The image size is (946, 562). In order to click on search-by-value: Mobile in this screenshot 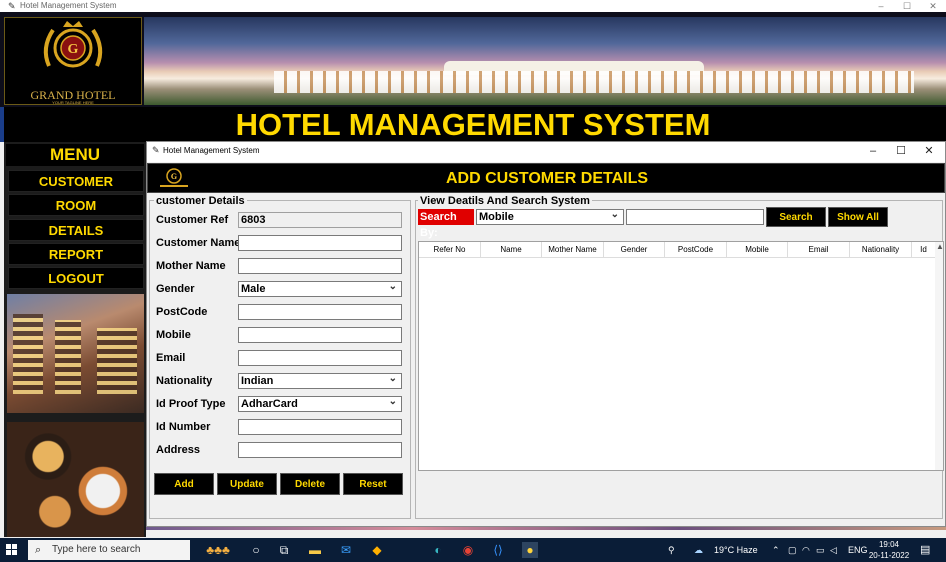, I will do `click(496, 217)`.